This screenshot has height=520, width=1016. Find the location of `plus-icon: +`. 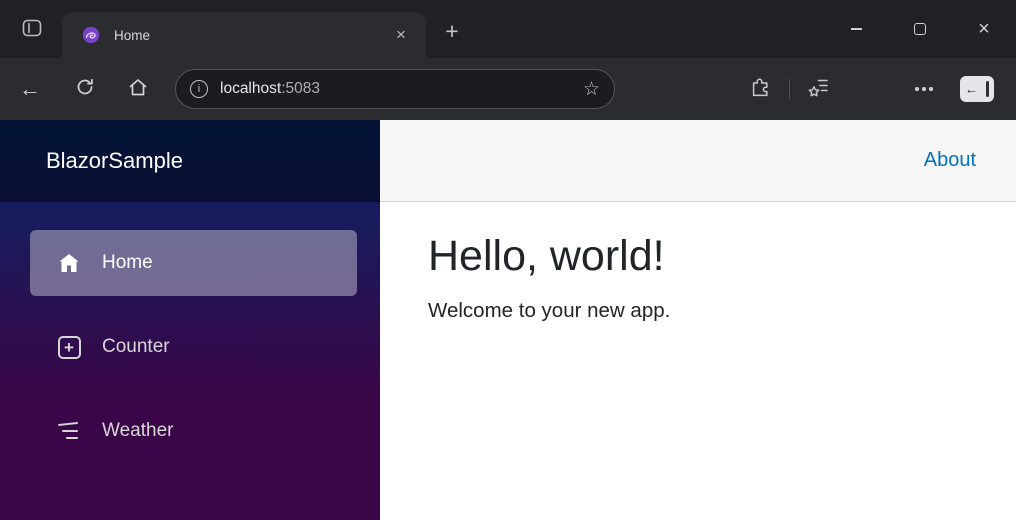

plus-icon: + is located at coordinates (452, 30).